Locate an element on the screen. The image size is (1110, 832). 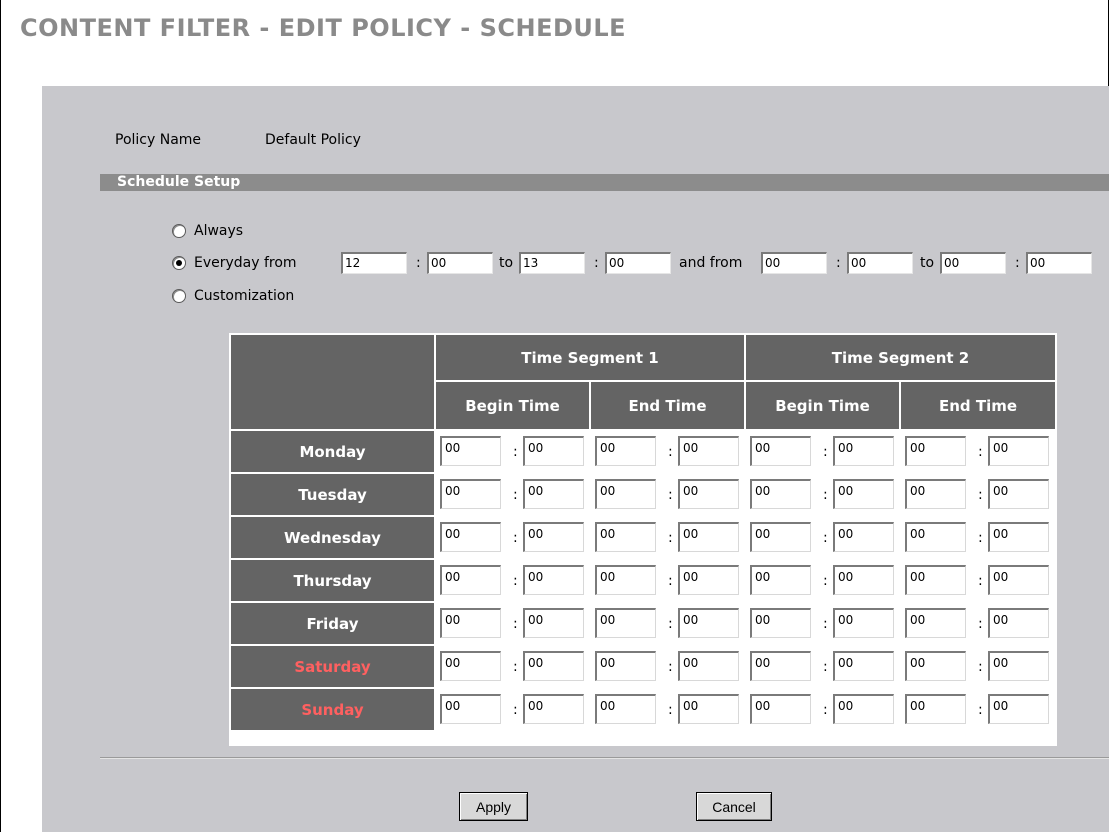
cancel-button: Cancel is located at coordinates (734, 806).